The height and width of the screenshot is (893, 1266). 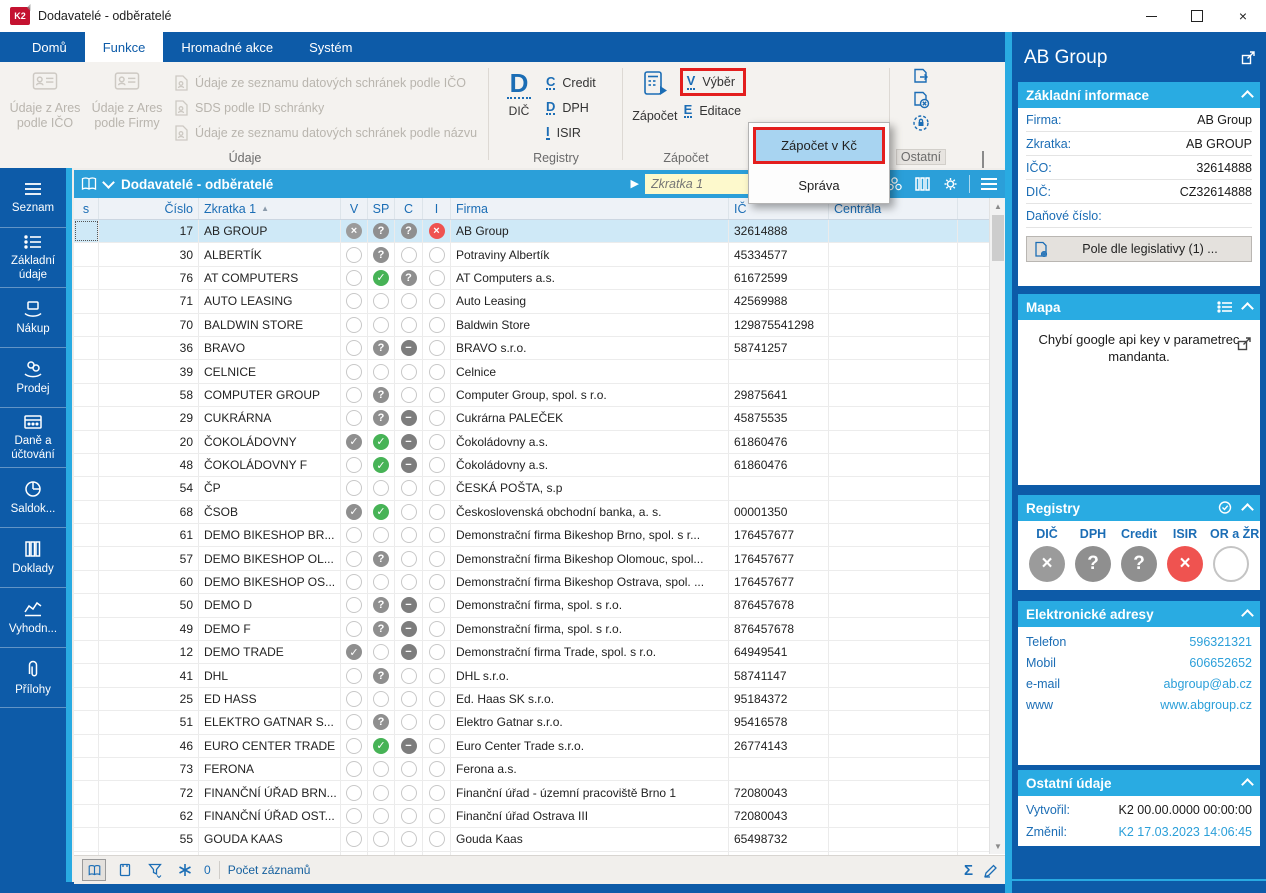 What do you see at coordinates (540, 676) in the screenshot?
I see `table-row: 41 DHL DHL s.r.o. 58741147` at bounding box center [540, 676].